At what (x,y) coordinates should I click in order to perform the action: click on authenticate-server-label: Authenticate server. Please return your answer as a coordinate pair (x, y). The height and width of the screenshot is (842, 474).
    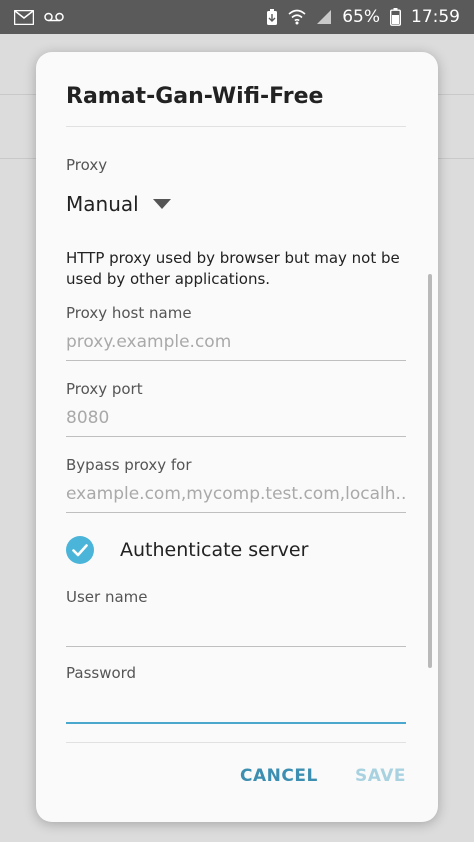
    Looking at the image, I should click on (214, 550).